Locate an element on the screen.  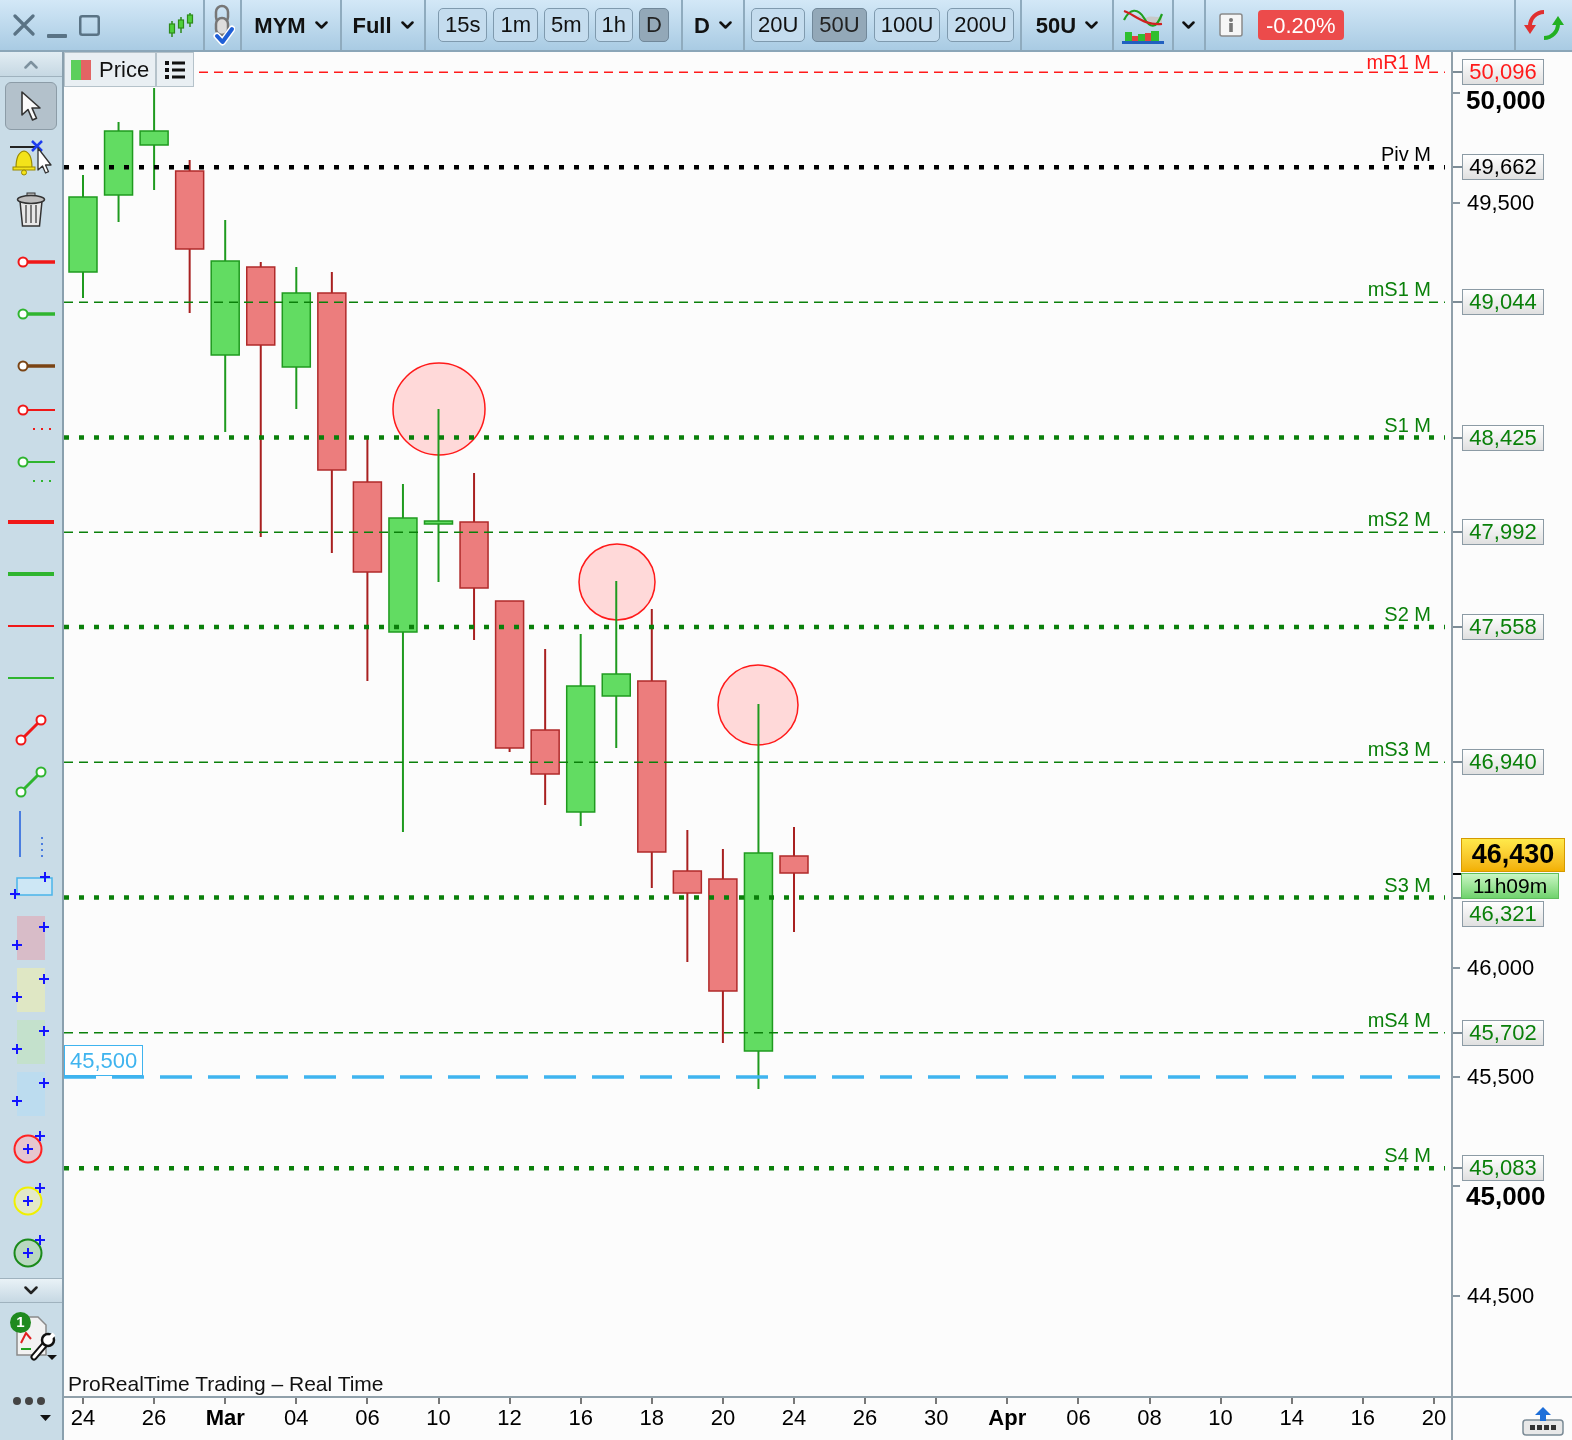
timeframe-button: 5m is located at coordinates (566, 25).